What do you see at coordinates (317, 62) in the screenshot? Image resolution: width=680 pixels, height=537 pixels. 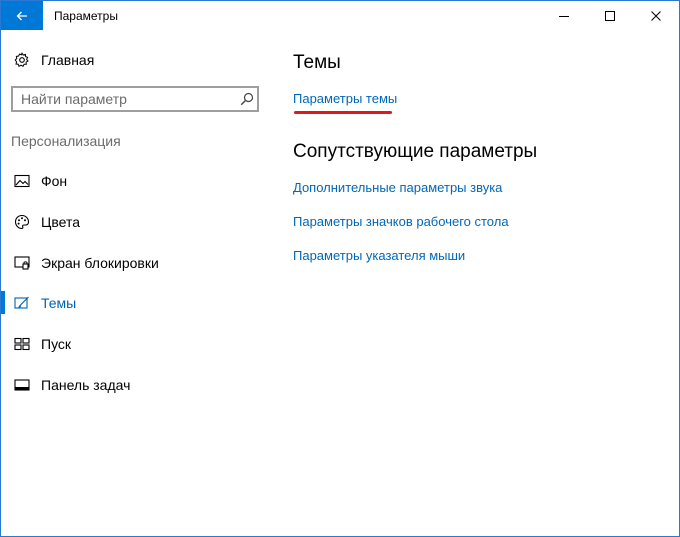 I see `page-title: Темы` at bounding box center [317, 62].